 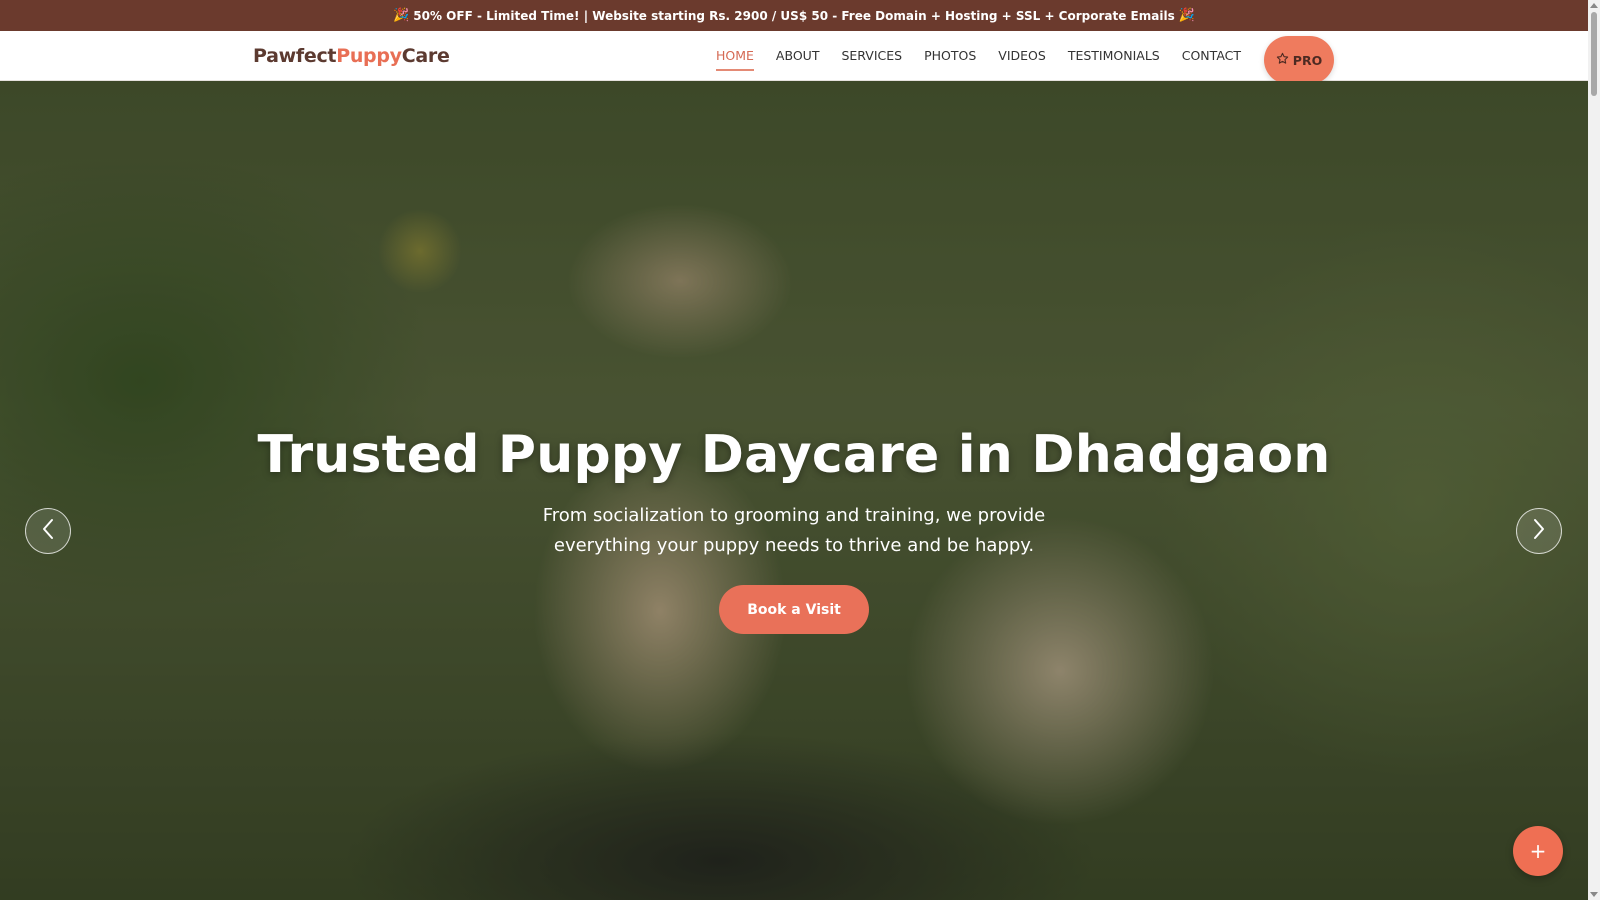 What do you see at coordinates (735, 56) in the screenshot?
I see `nav-item-home: HOME` at bounding box center [735, 56].